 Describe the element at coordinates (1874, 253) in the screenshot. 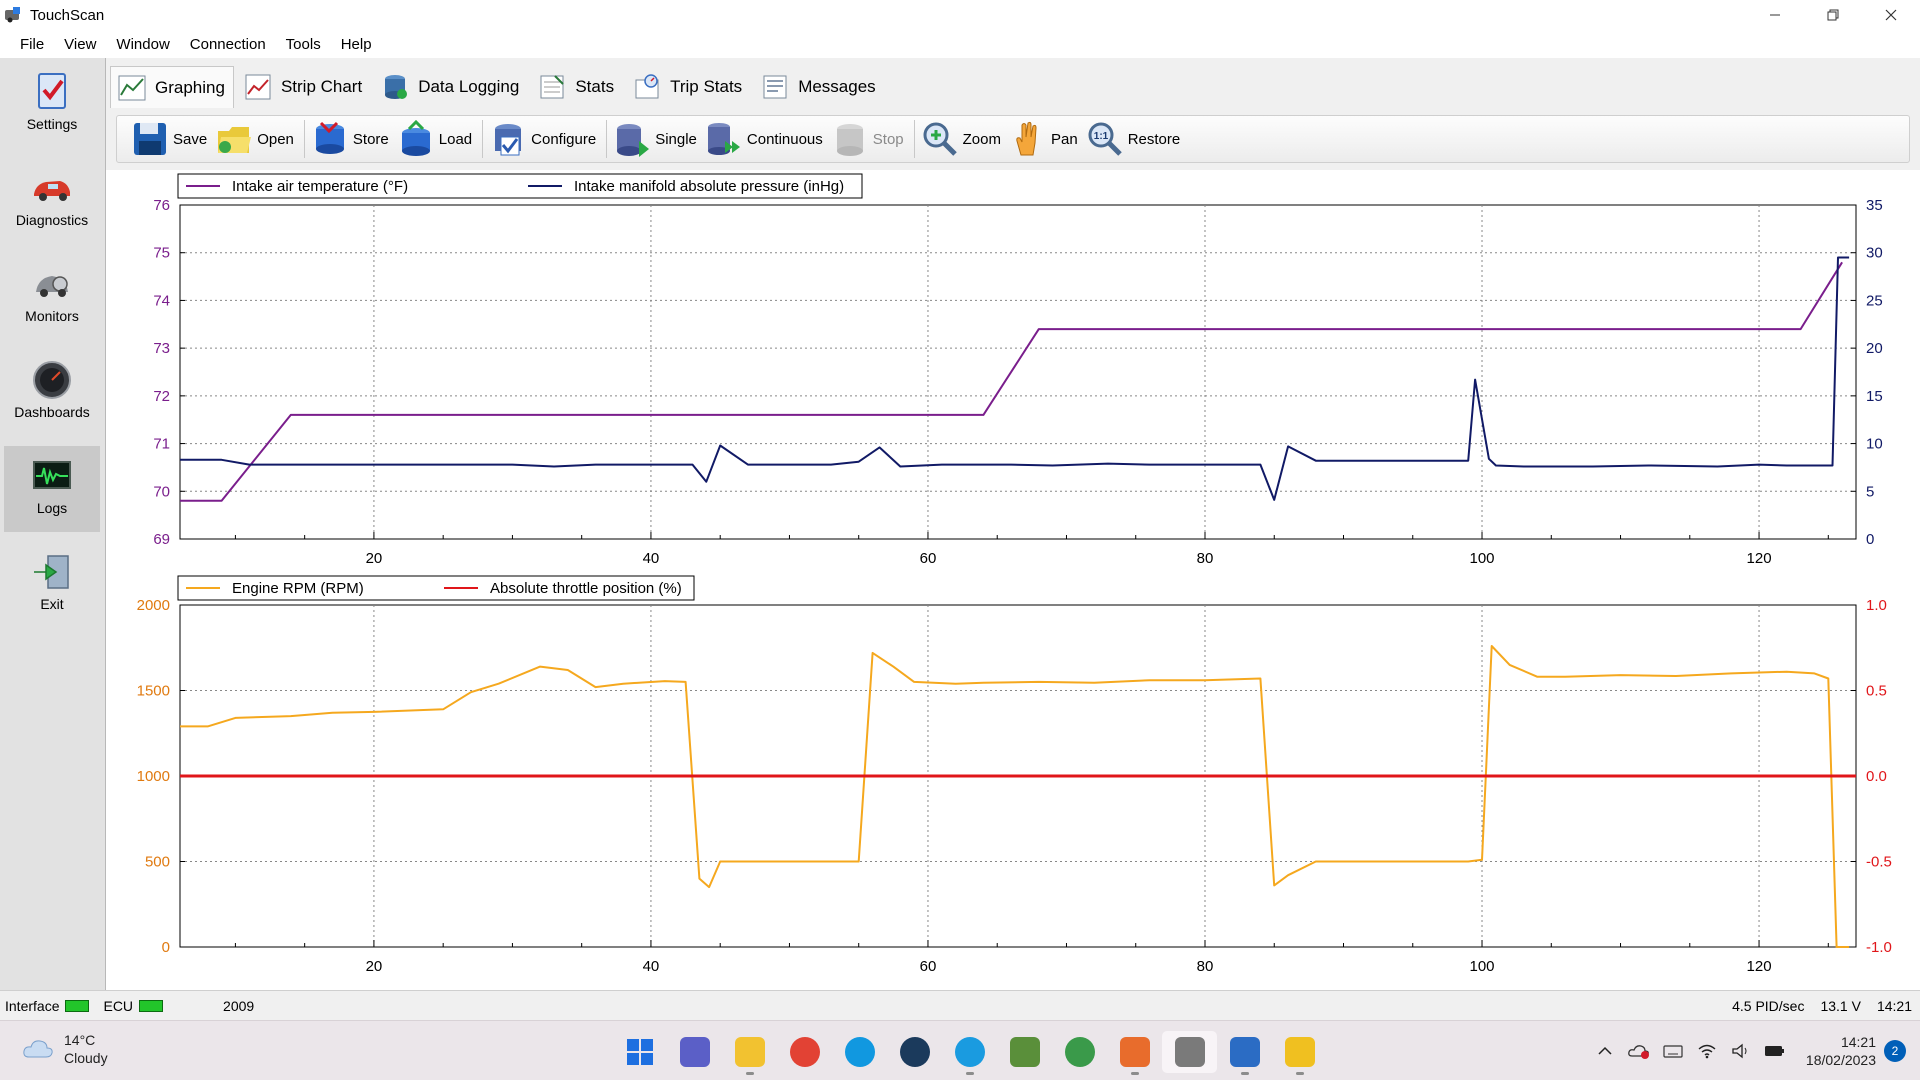

I see `y-tick-label-right: 30` at that location.